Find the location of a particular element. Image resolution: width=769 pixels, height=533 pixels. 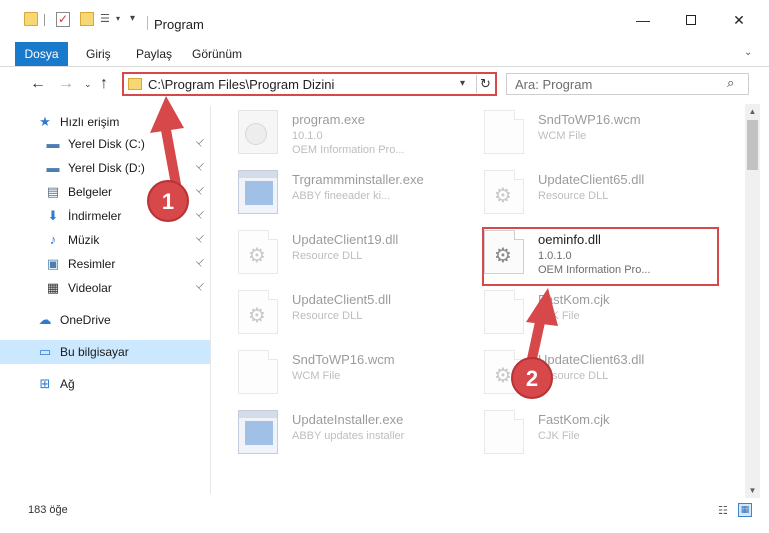

title-divider is located at coordinates (147, 23).